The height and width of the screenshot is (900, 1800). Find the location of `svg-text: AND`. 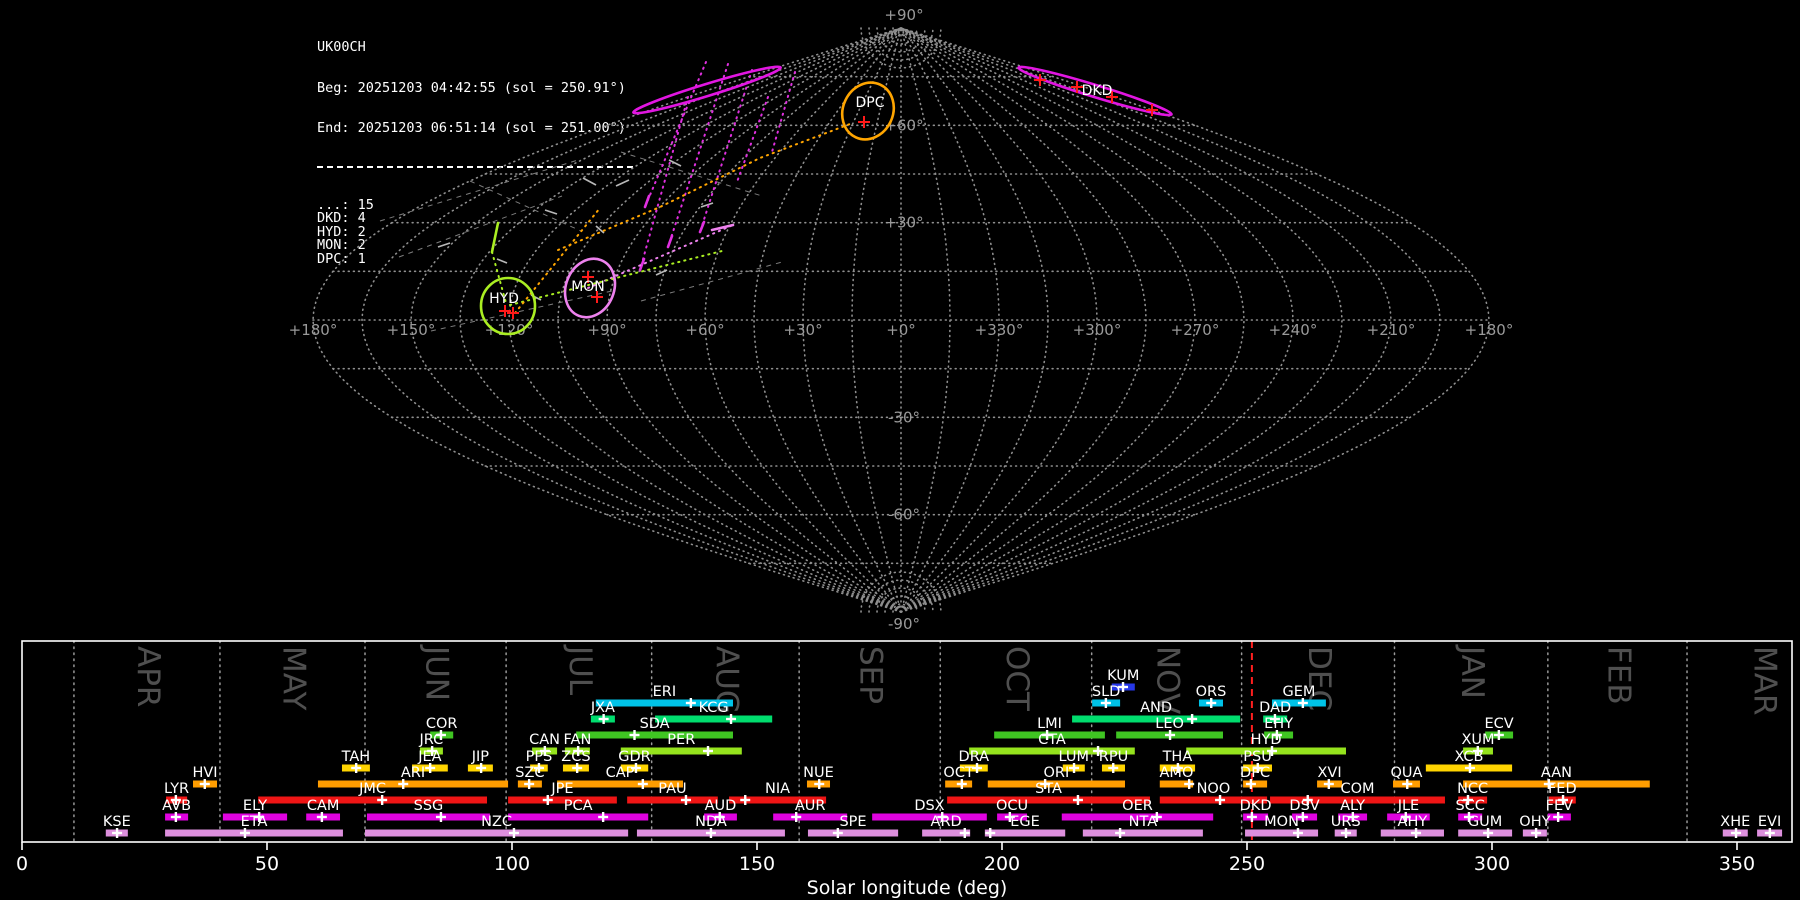

svg-text: AND is located at coordinates (1156, 708).